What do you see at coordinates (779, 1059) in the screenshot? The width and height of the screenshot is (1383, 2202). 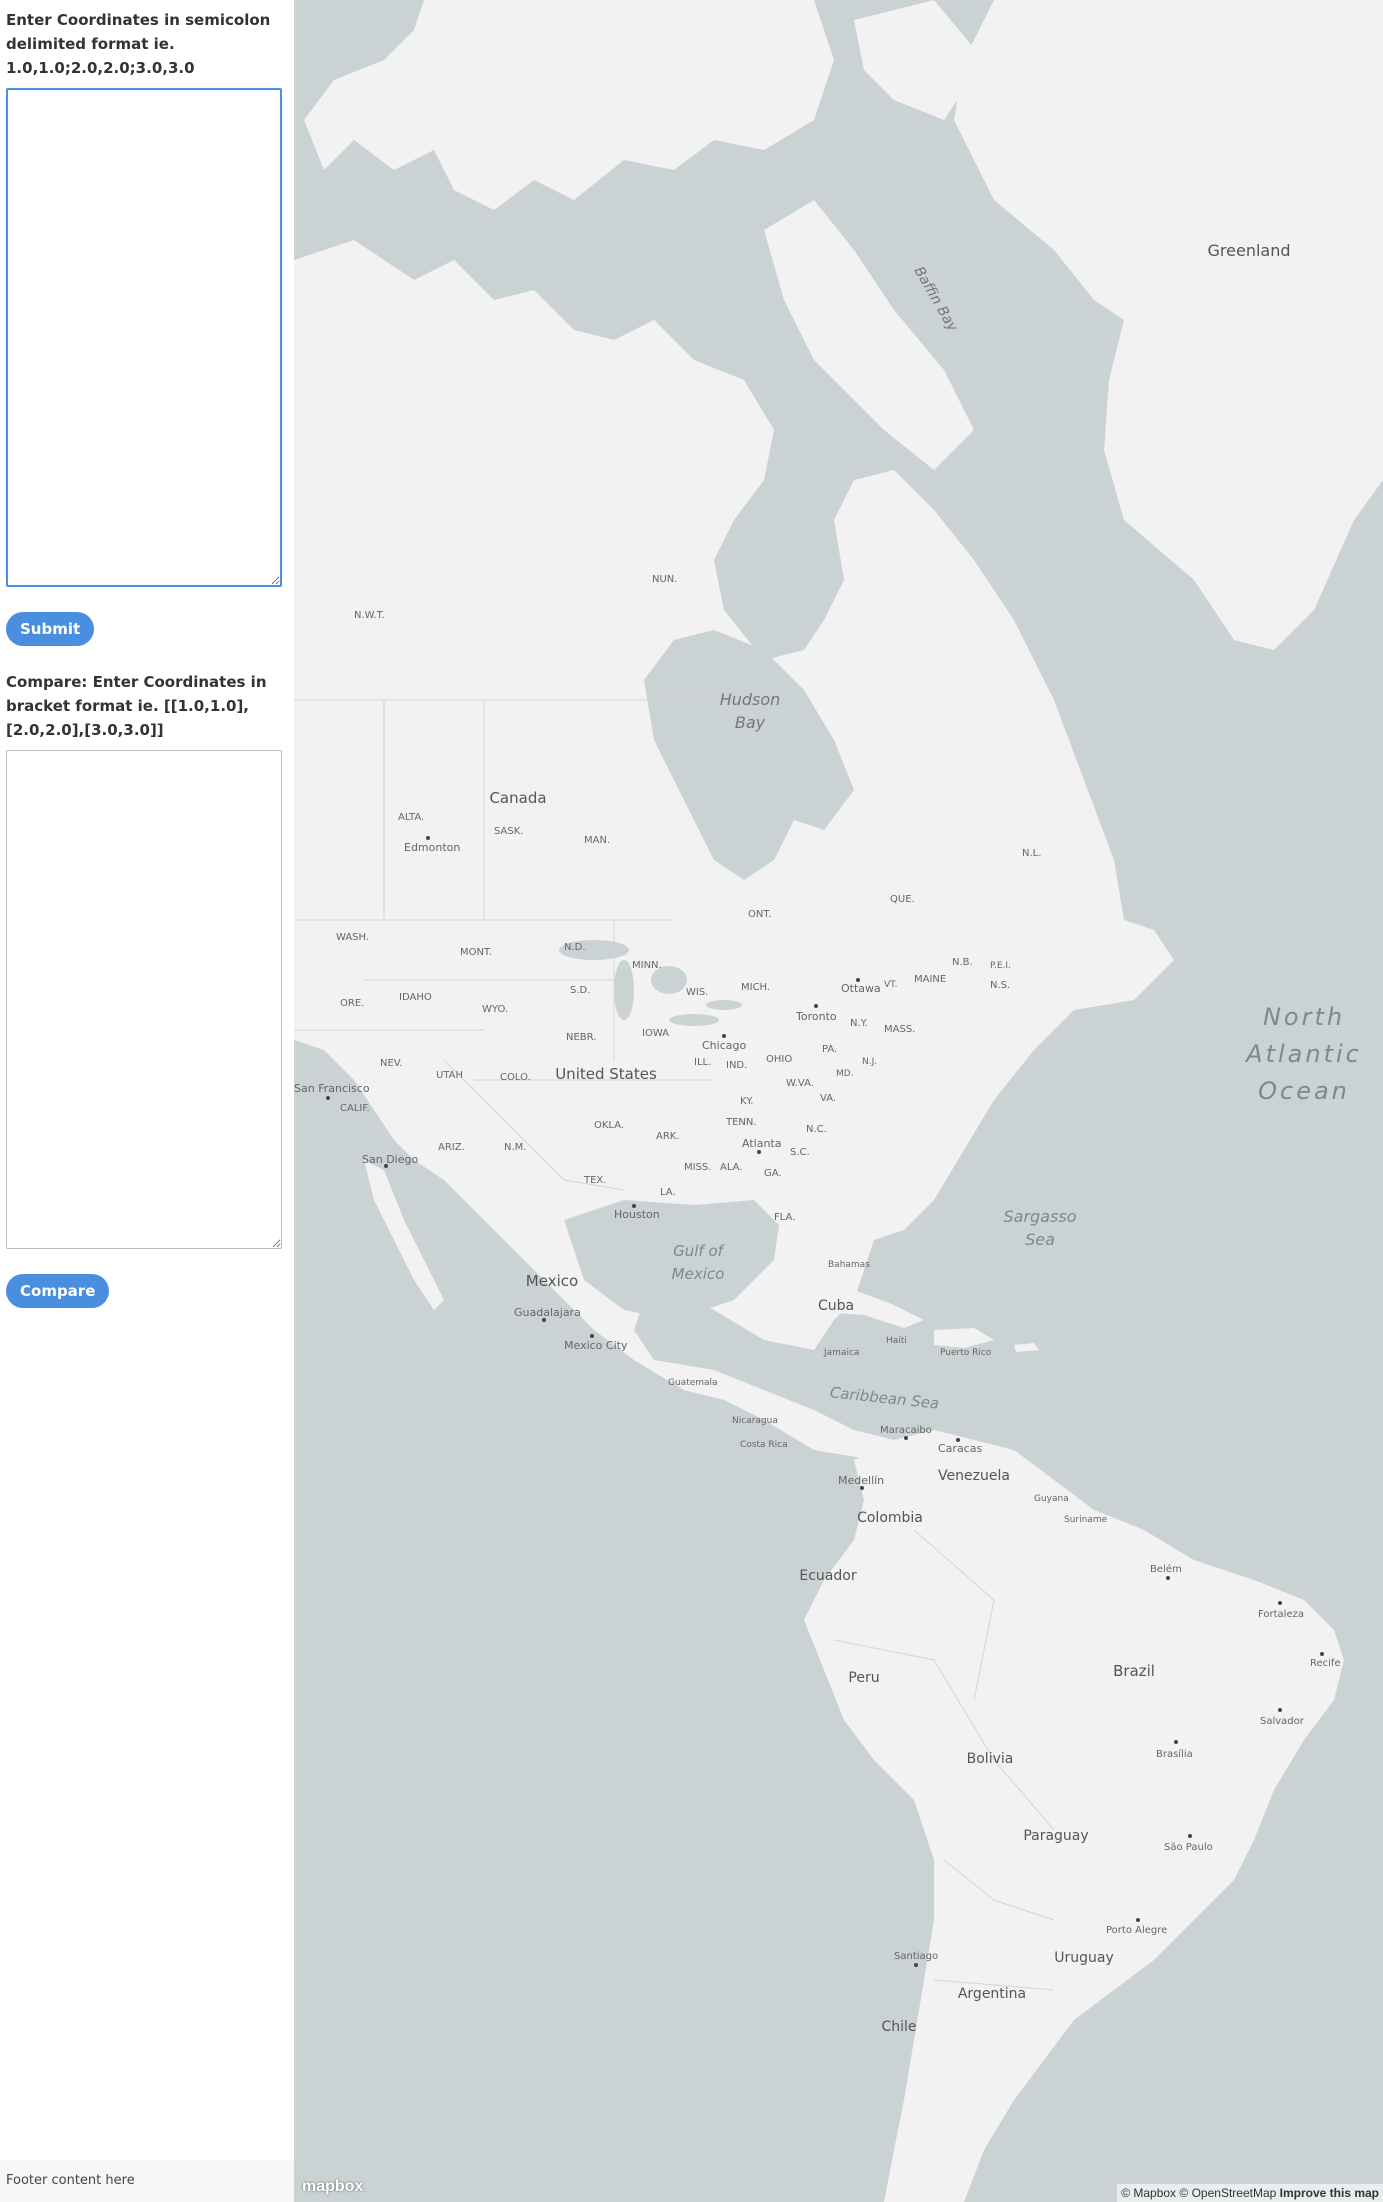 I see `label-ohio: OHIO` at bounding box center [779, 1059].